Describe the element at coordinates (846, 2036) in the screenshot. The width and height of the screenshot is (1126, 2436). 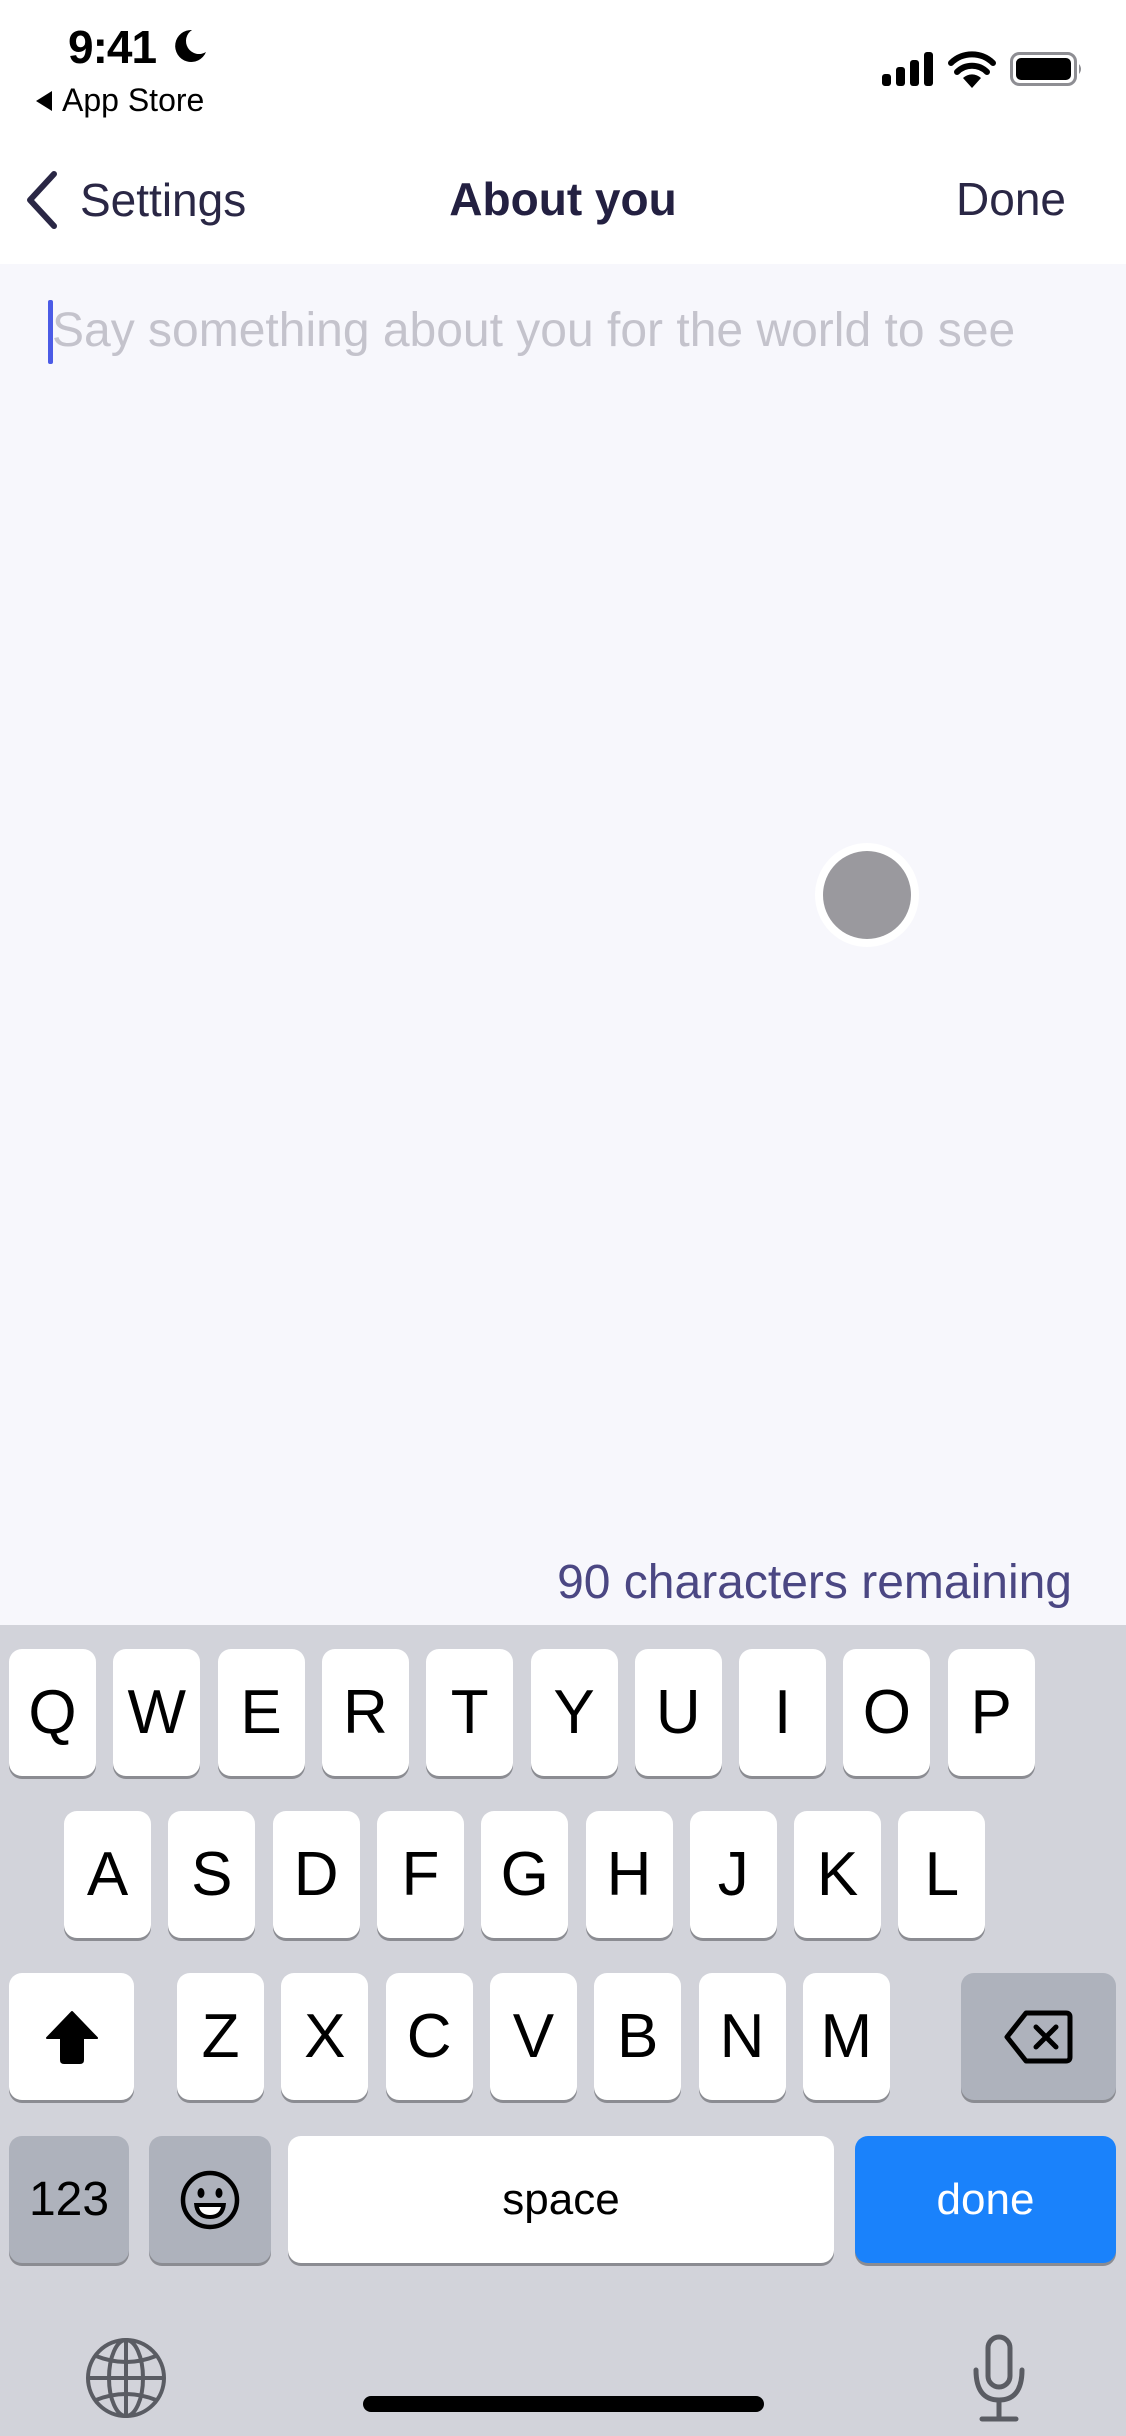
I see `key: M` at that location.